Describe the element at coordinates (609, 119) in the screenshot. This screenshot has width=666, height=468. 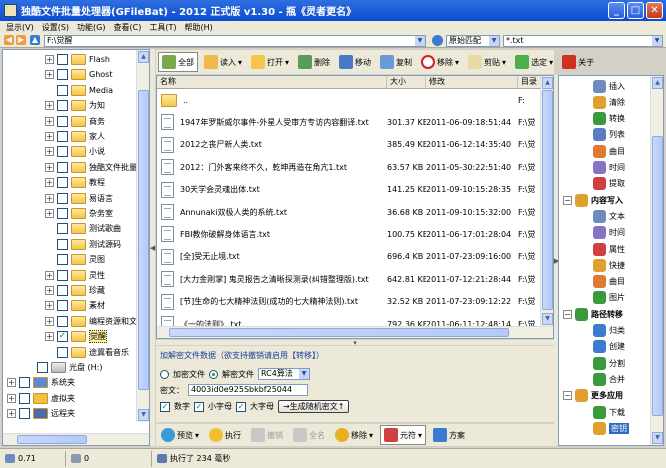
I see `function-item: 转换` at that location.